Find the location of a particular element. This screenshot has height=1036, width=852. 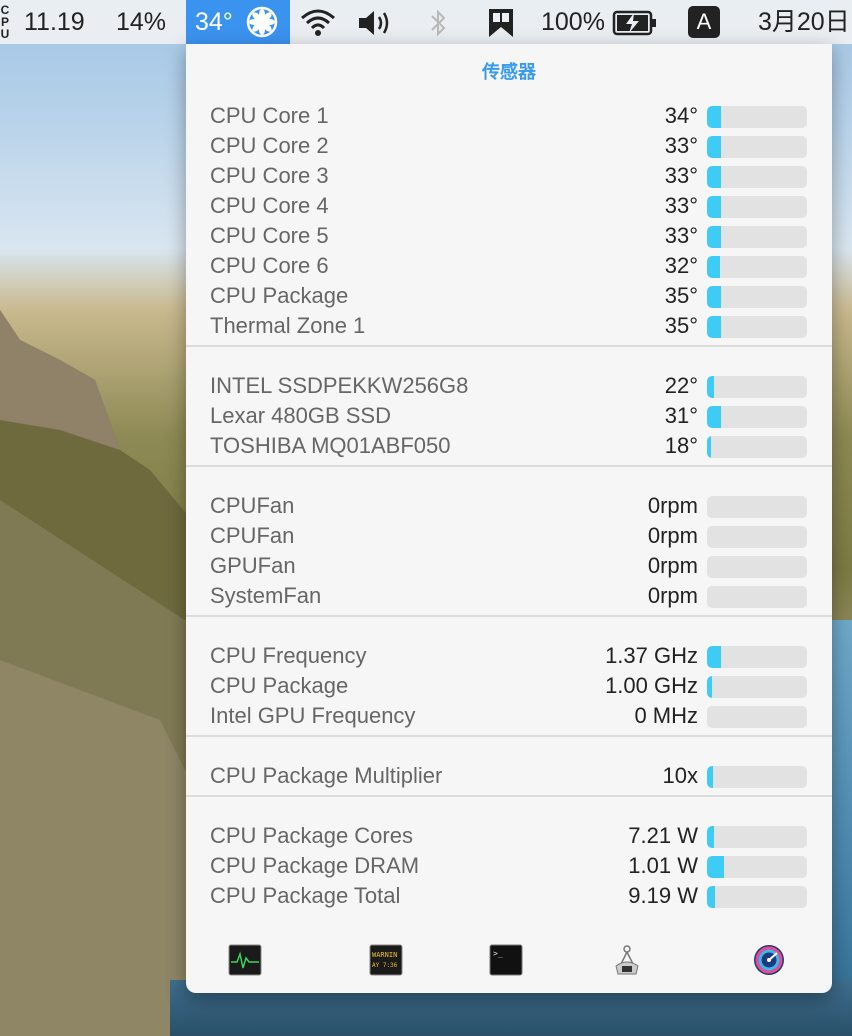

menubar-clock: 3月20日 is located at coordinates (804, 22).